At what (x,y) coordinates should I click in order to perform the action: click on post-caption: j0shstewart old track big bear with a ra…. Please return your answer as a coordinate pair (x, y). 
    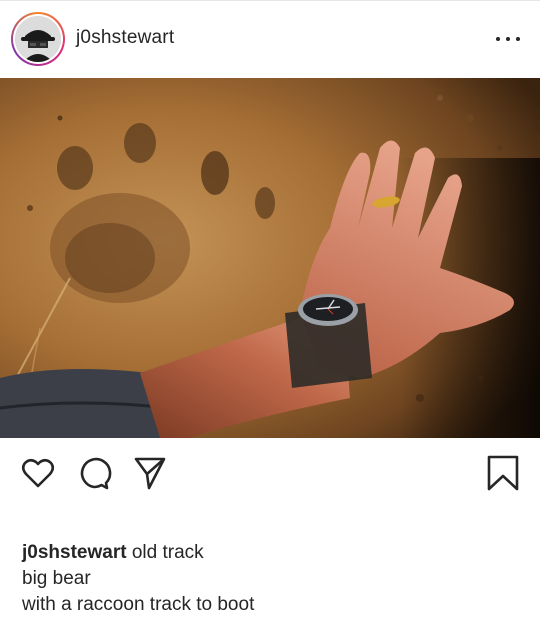
    Looking at the image, I should click on (272, 579).